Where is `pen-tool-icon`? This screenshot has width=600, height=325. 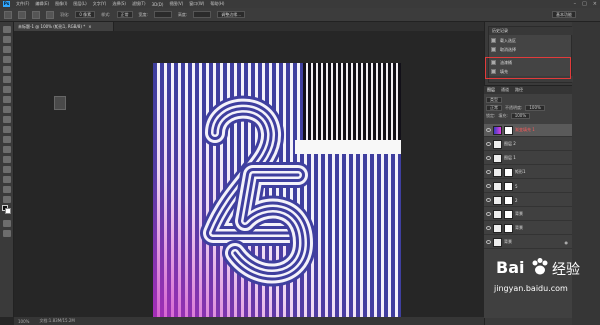 pen-tool-icon is located at coordinates (7, 169).